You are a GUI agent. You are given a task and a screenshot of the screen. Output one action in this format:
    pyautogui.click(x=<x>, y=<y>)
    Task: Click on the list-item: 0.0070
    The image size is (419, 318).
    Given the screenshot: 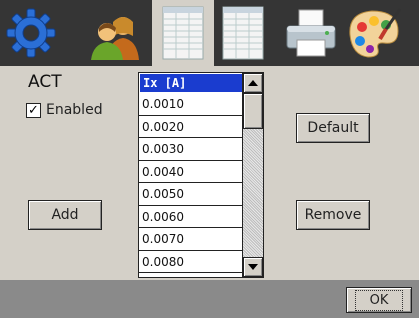 What is the action you would take?
    pyautogui.click(x=191, y=239)
    